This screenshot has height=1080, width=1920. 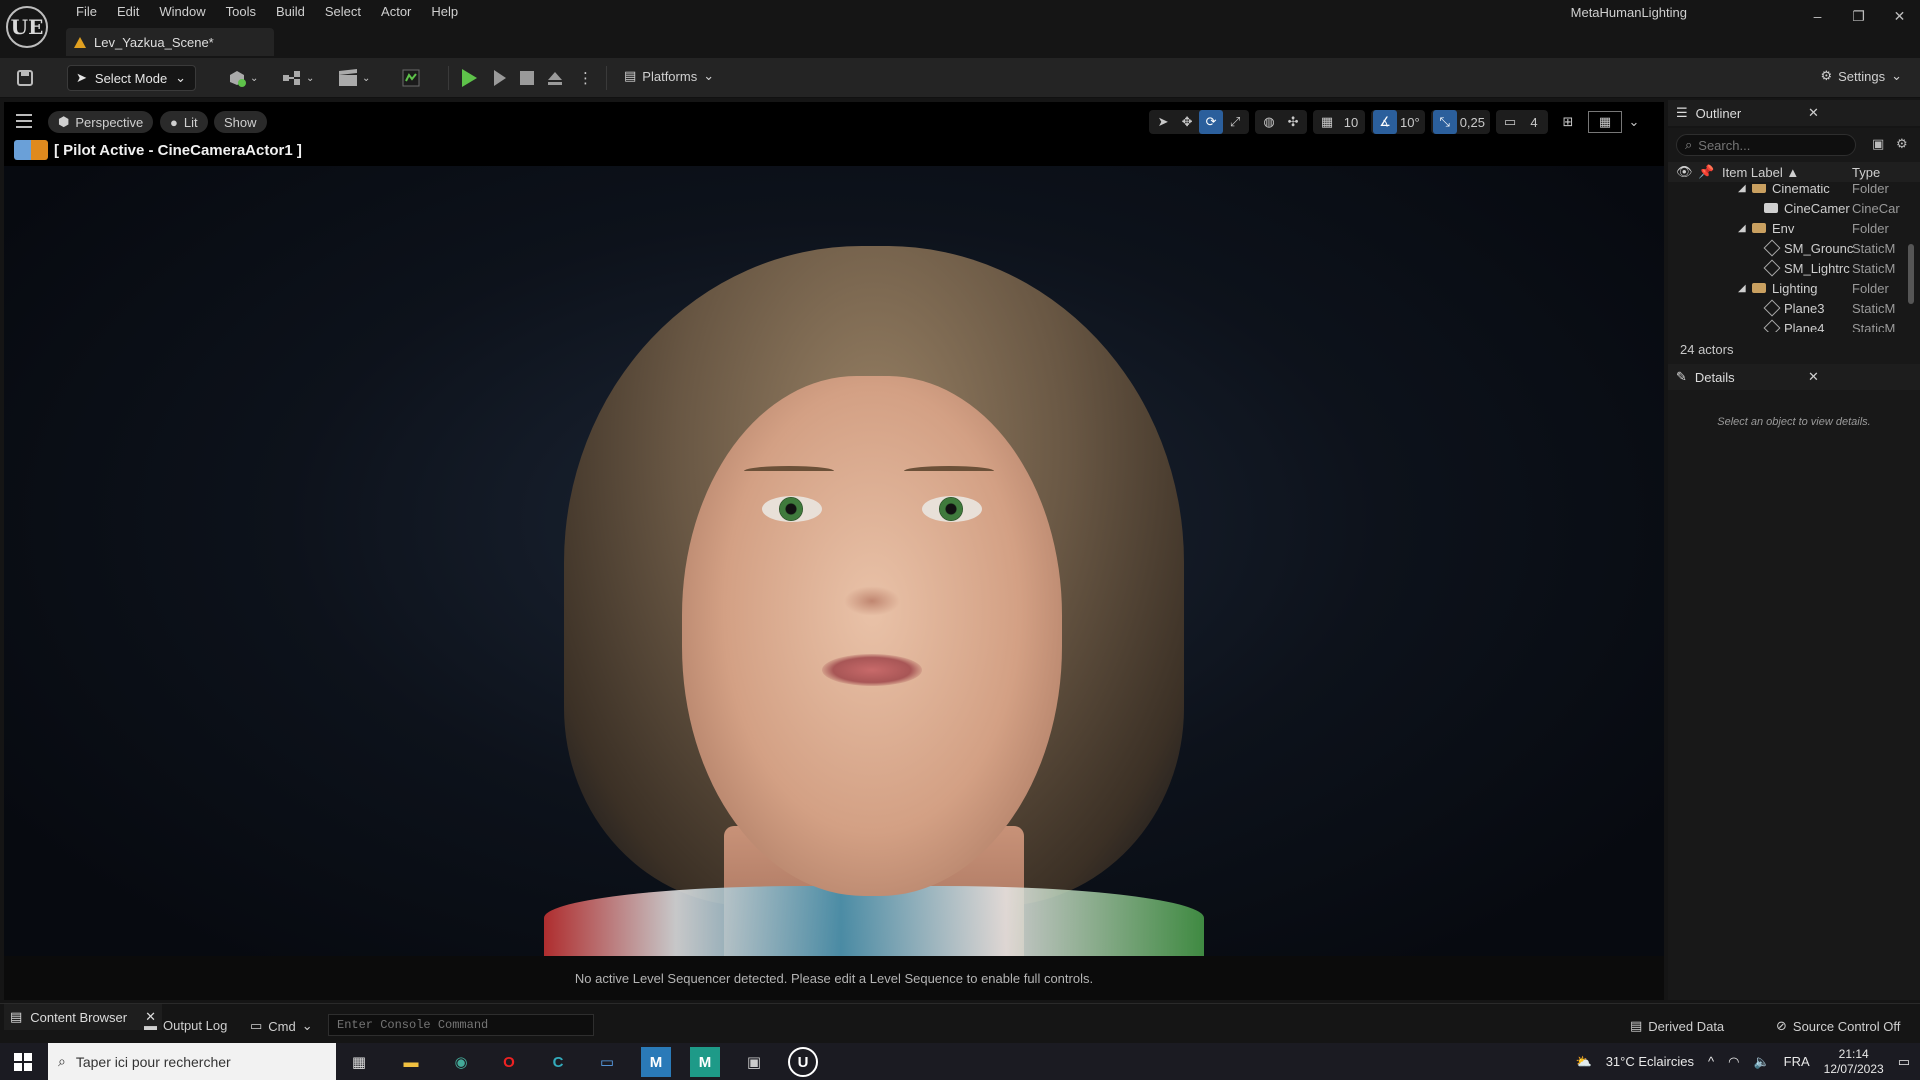 I want to click on modes-icon, so click(x=411, y=78).